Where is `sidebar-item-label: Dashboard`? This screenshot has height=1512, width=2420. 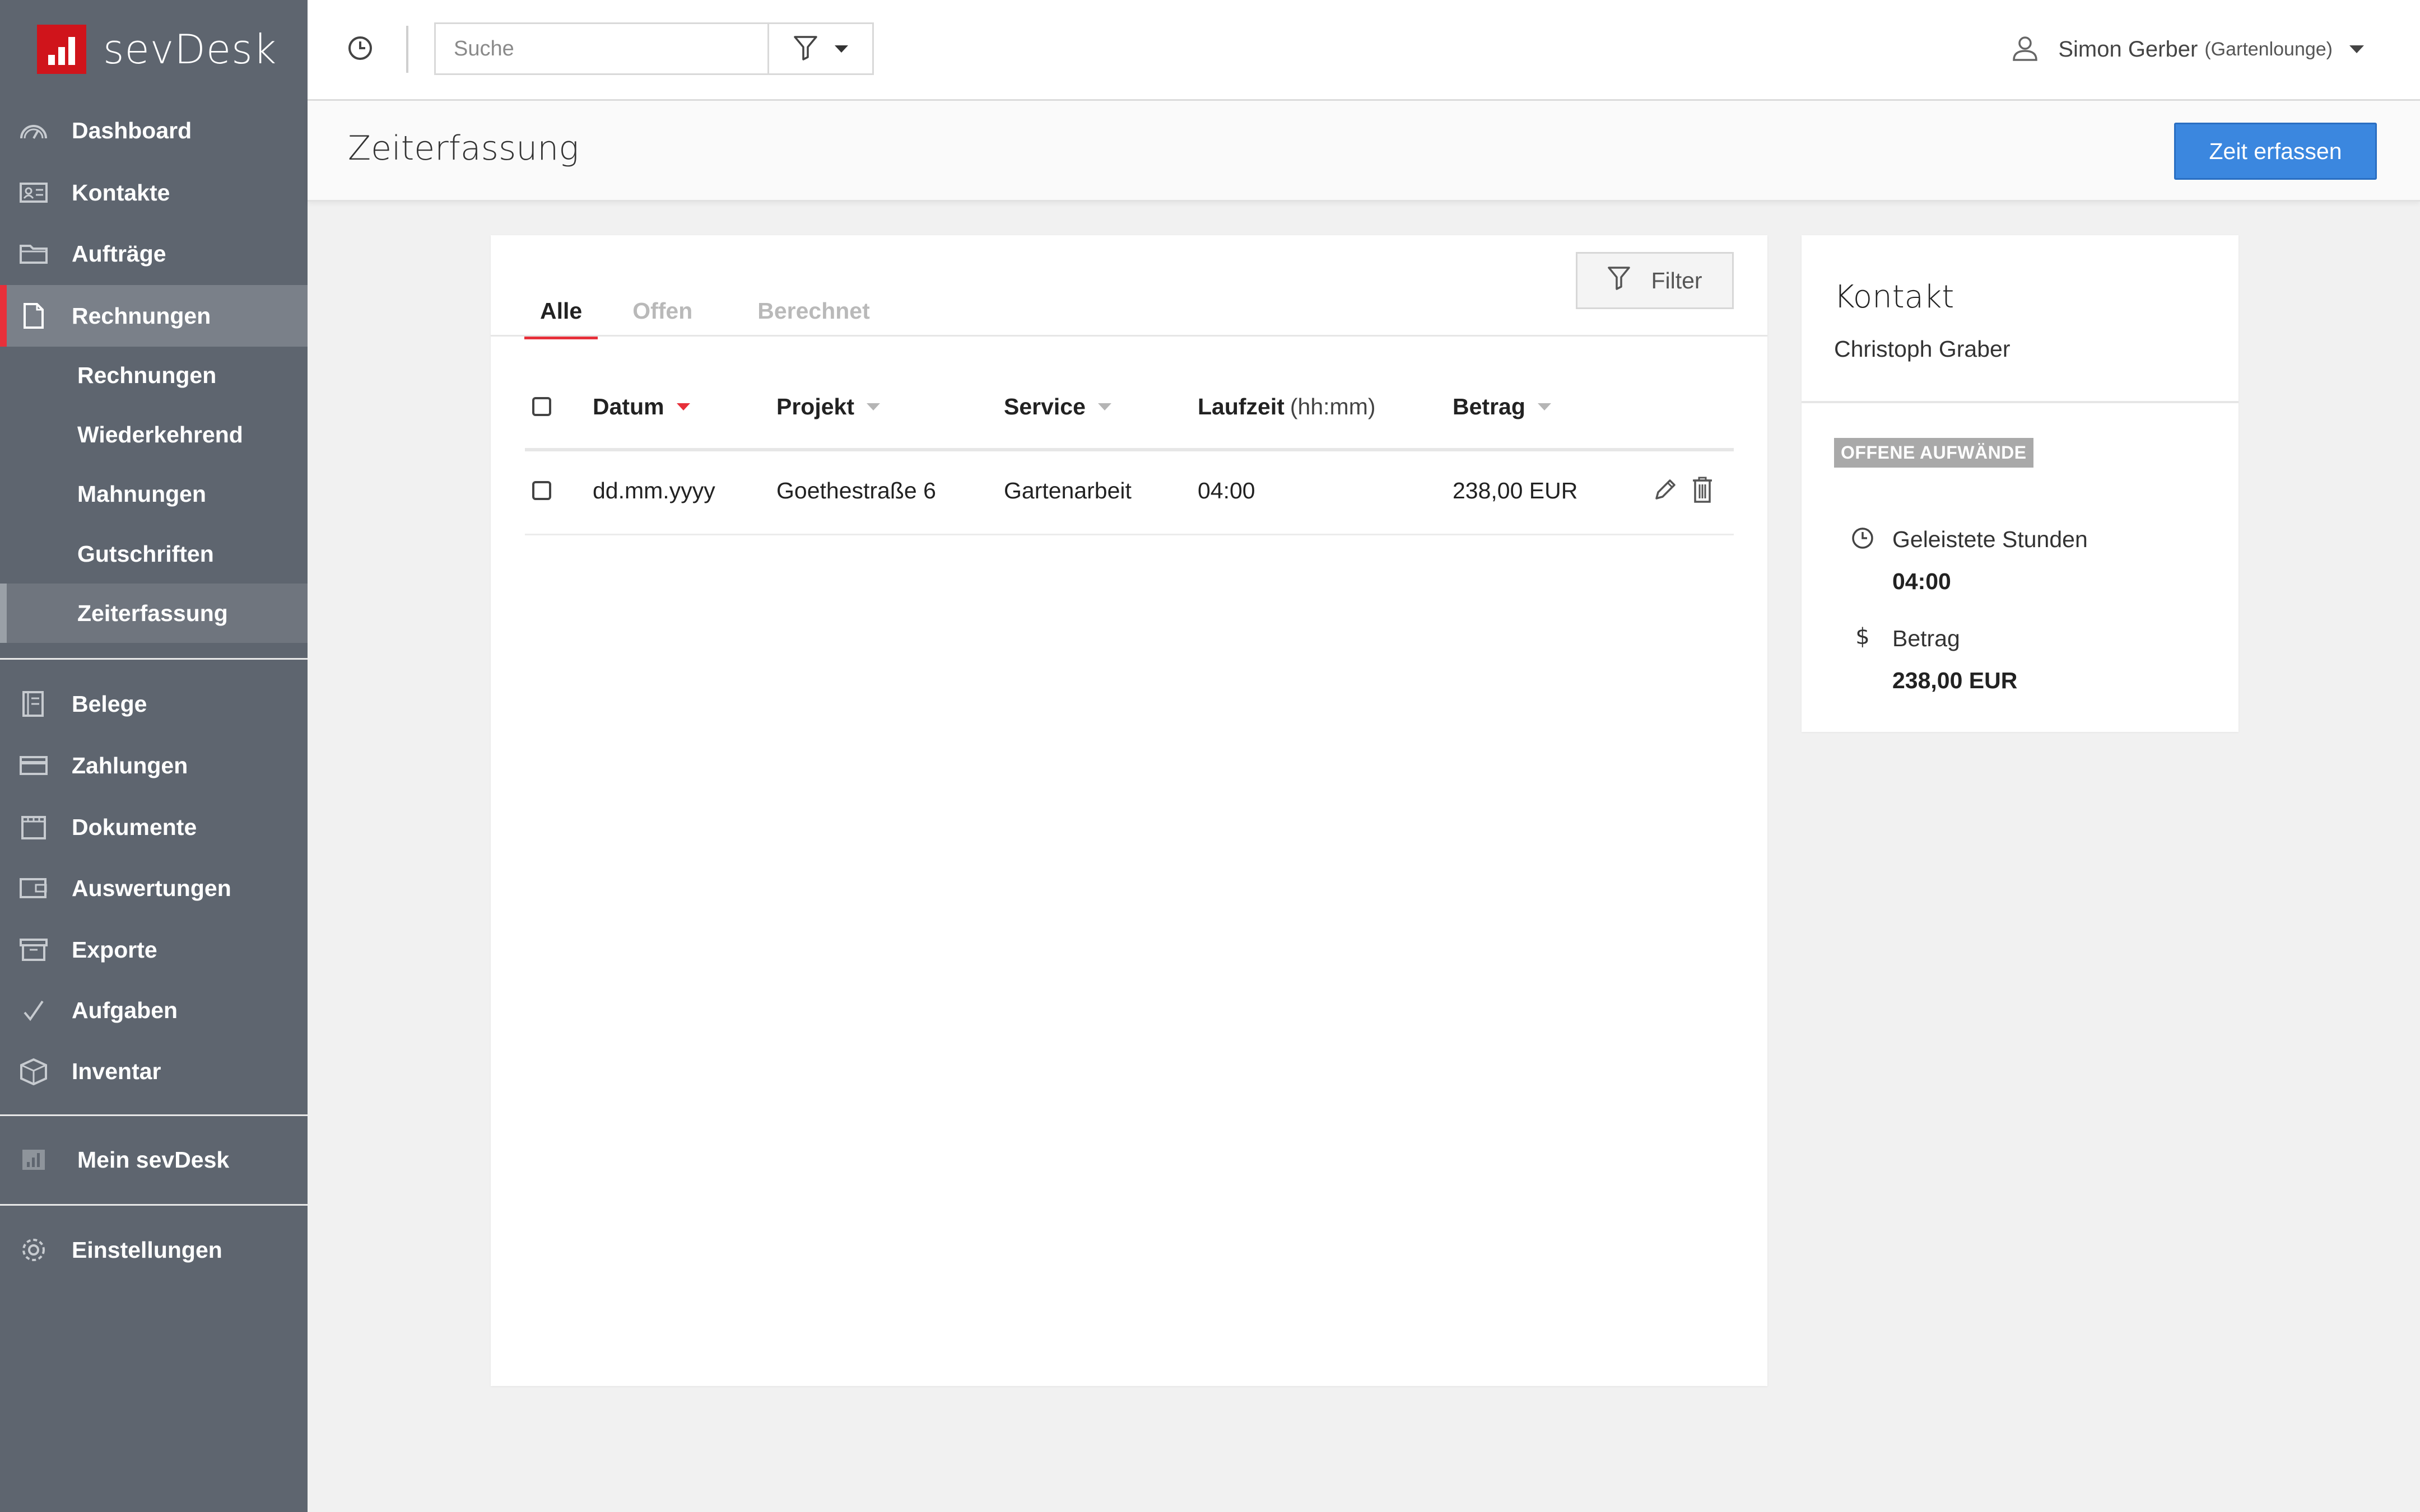
sidebar-item-label: Dashboard is located at coordinates (132, 130).